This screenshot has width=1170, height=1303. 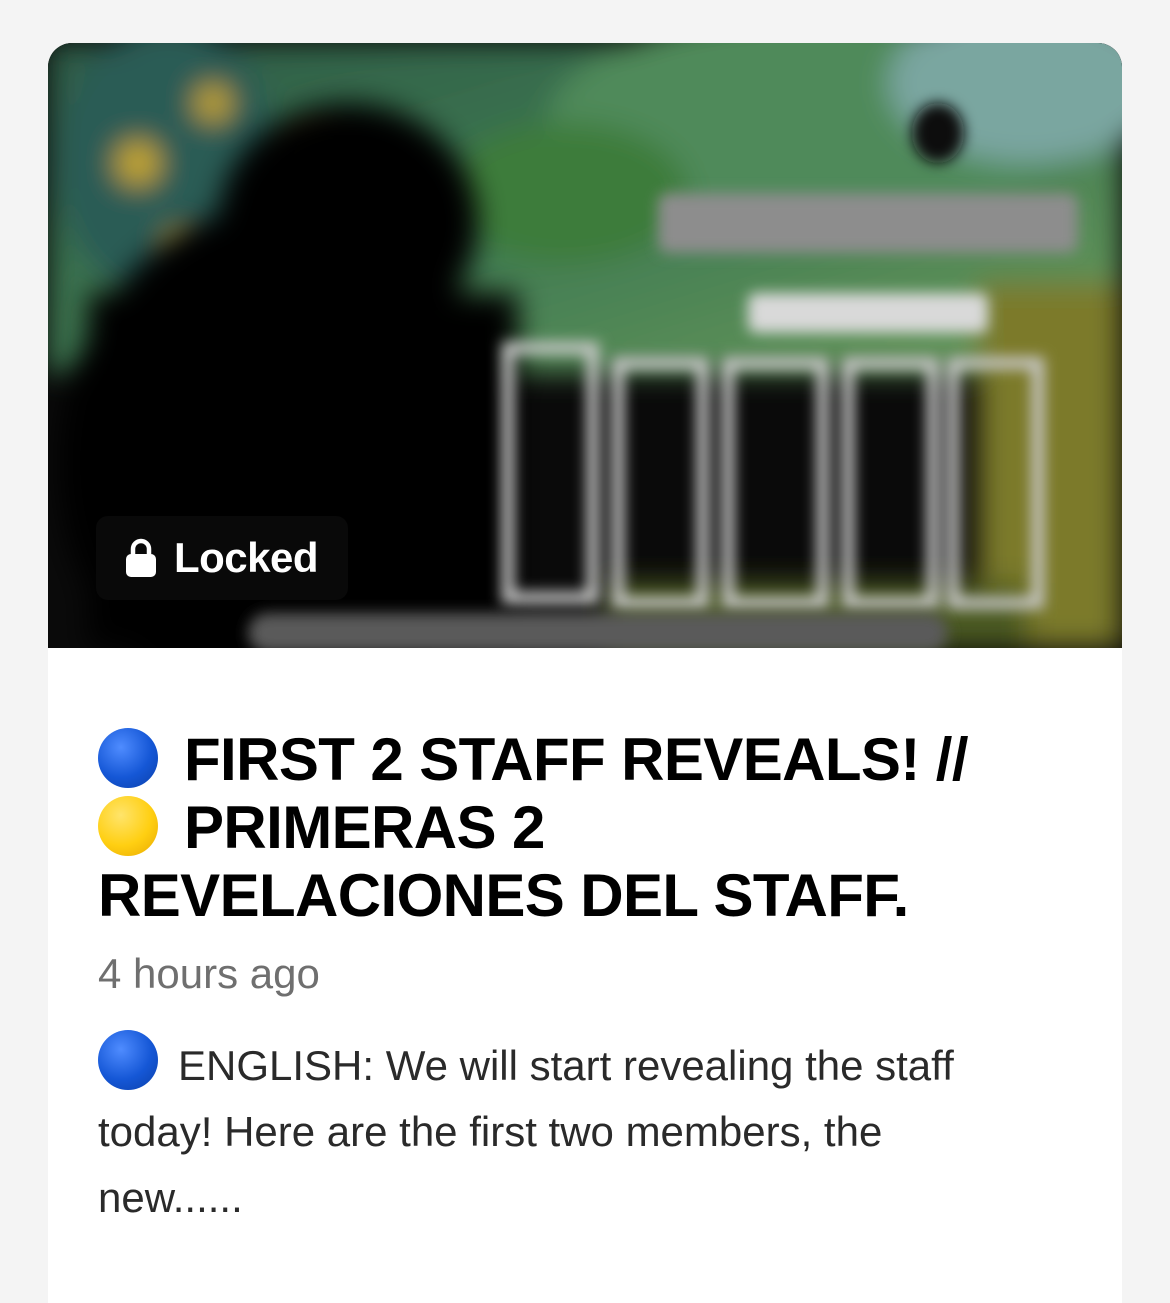 What do you see at coordinates (576, 759) in the screenshot?
I see `title-text-1: FIRST 2 STAFF REVEALS! //` at bounding box center [576, 759].